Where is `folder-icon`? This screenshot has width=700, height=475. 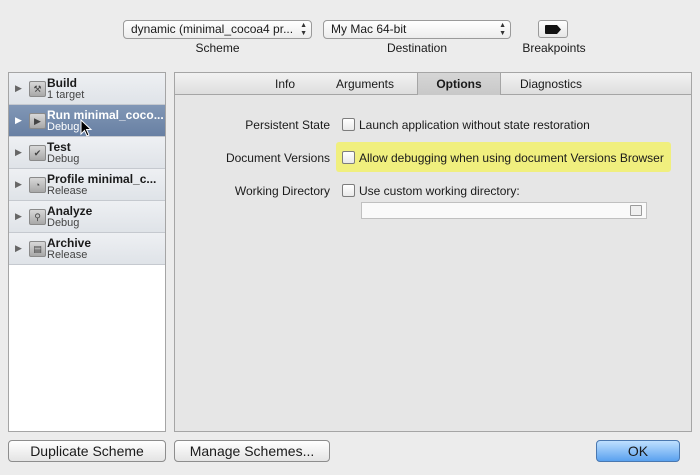
folder-icon is located at coordinates (636, 210).